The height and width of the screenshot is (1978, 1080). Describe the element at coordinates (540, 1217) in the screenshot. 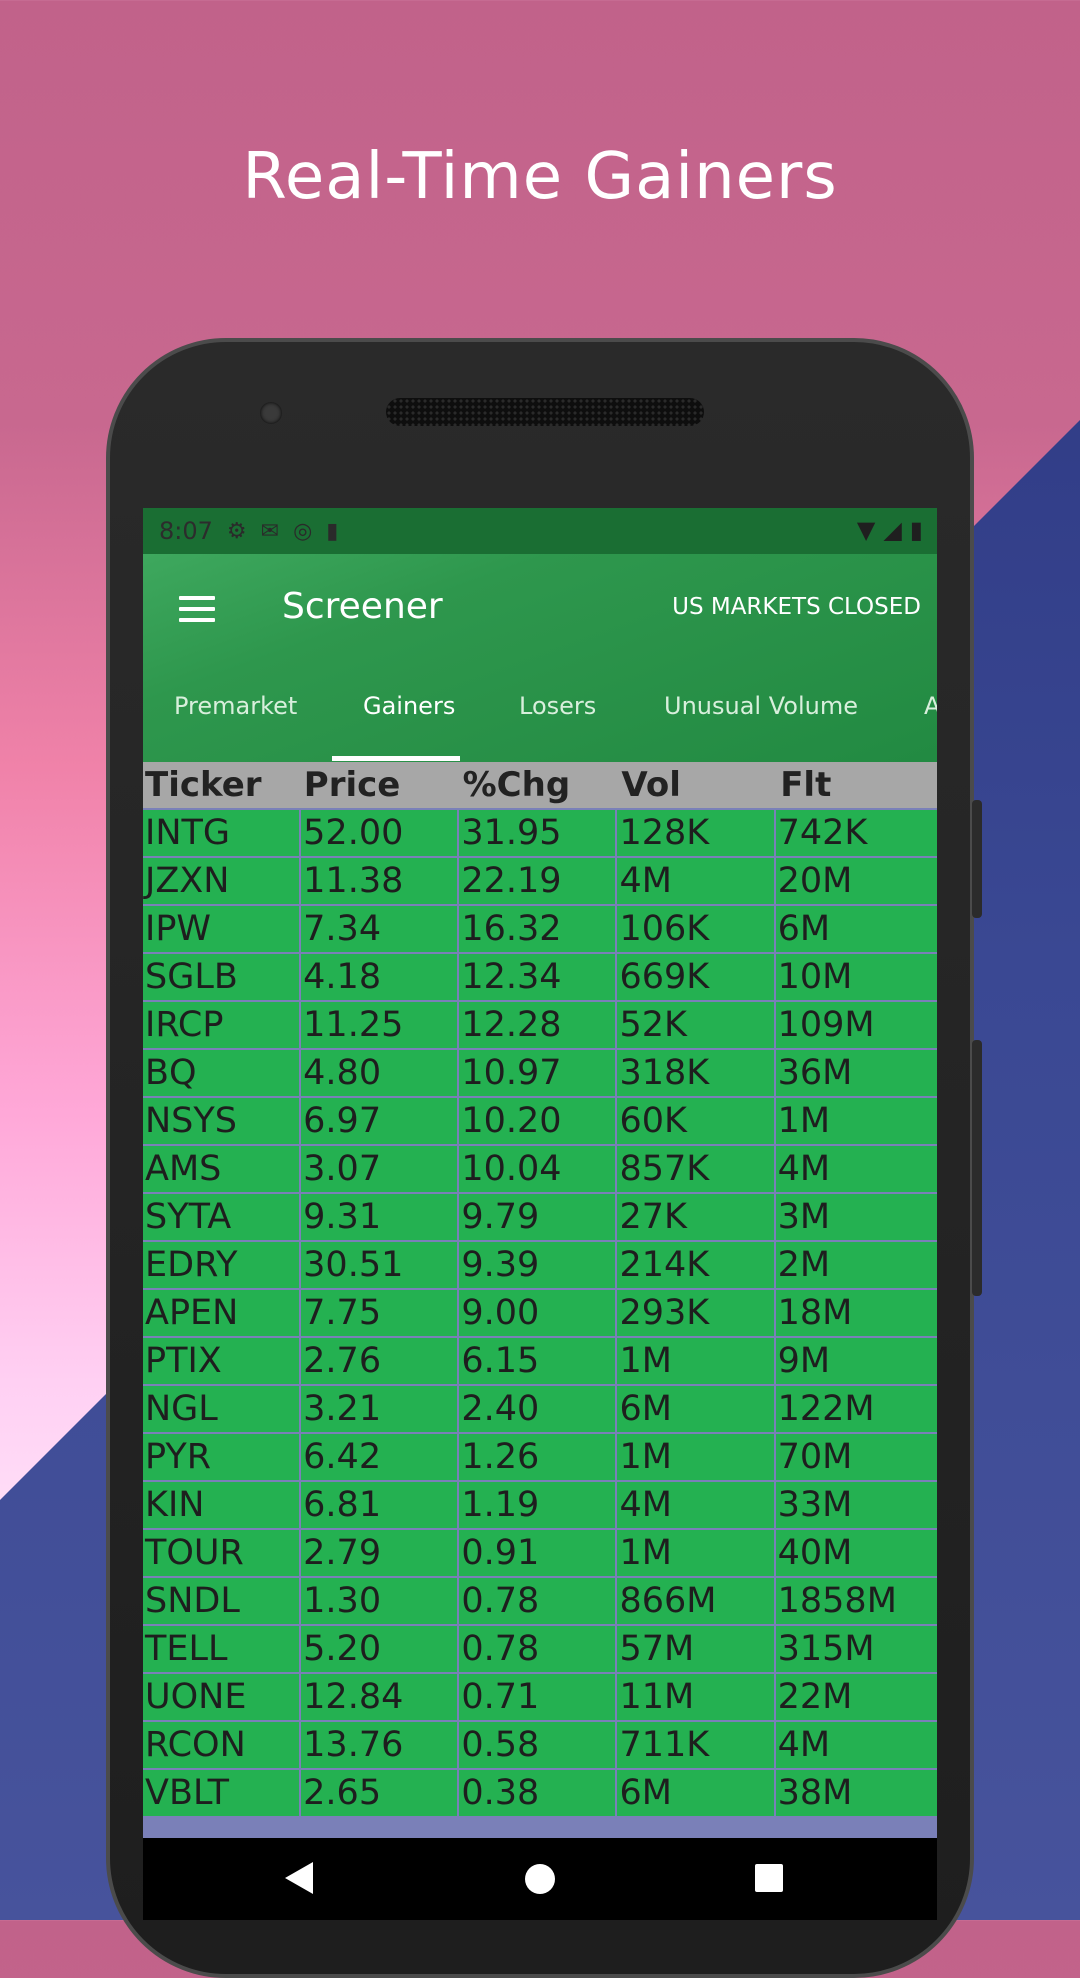

I see `table-row: SYTA 9.31 9.79 27K 3M` at that location.